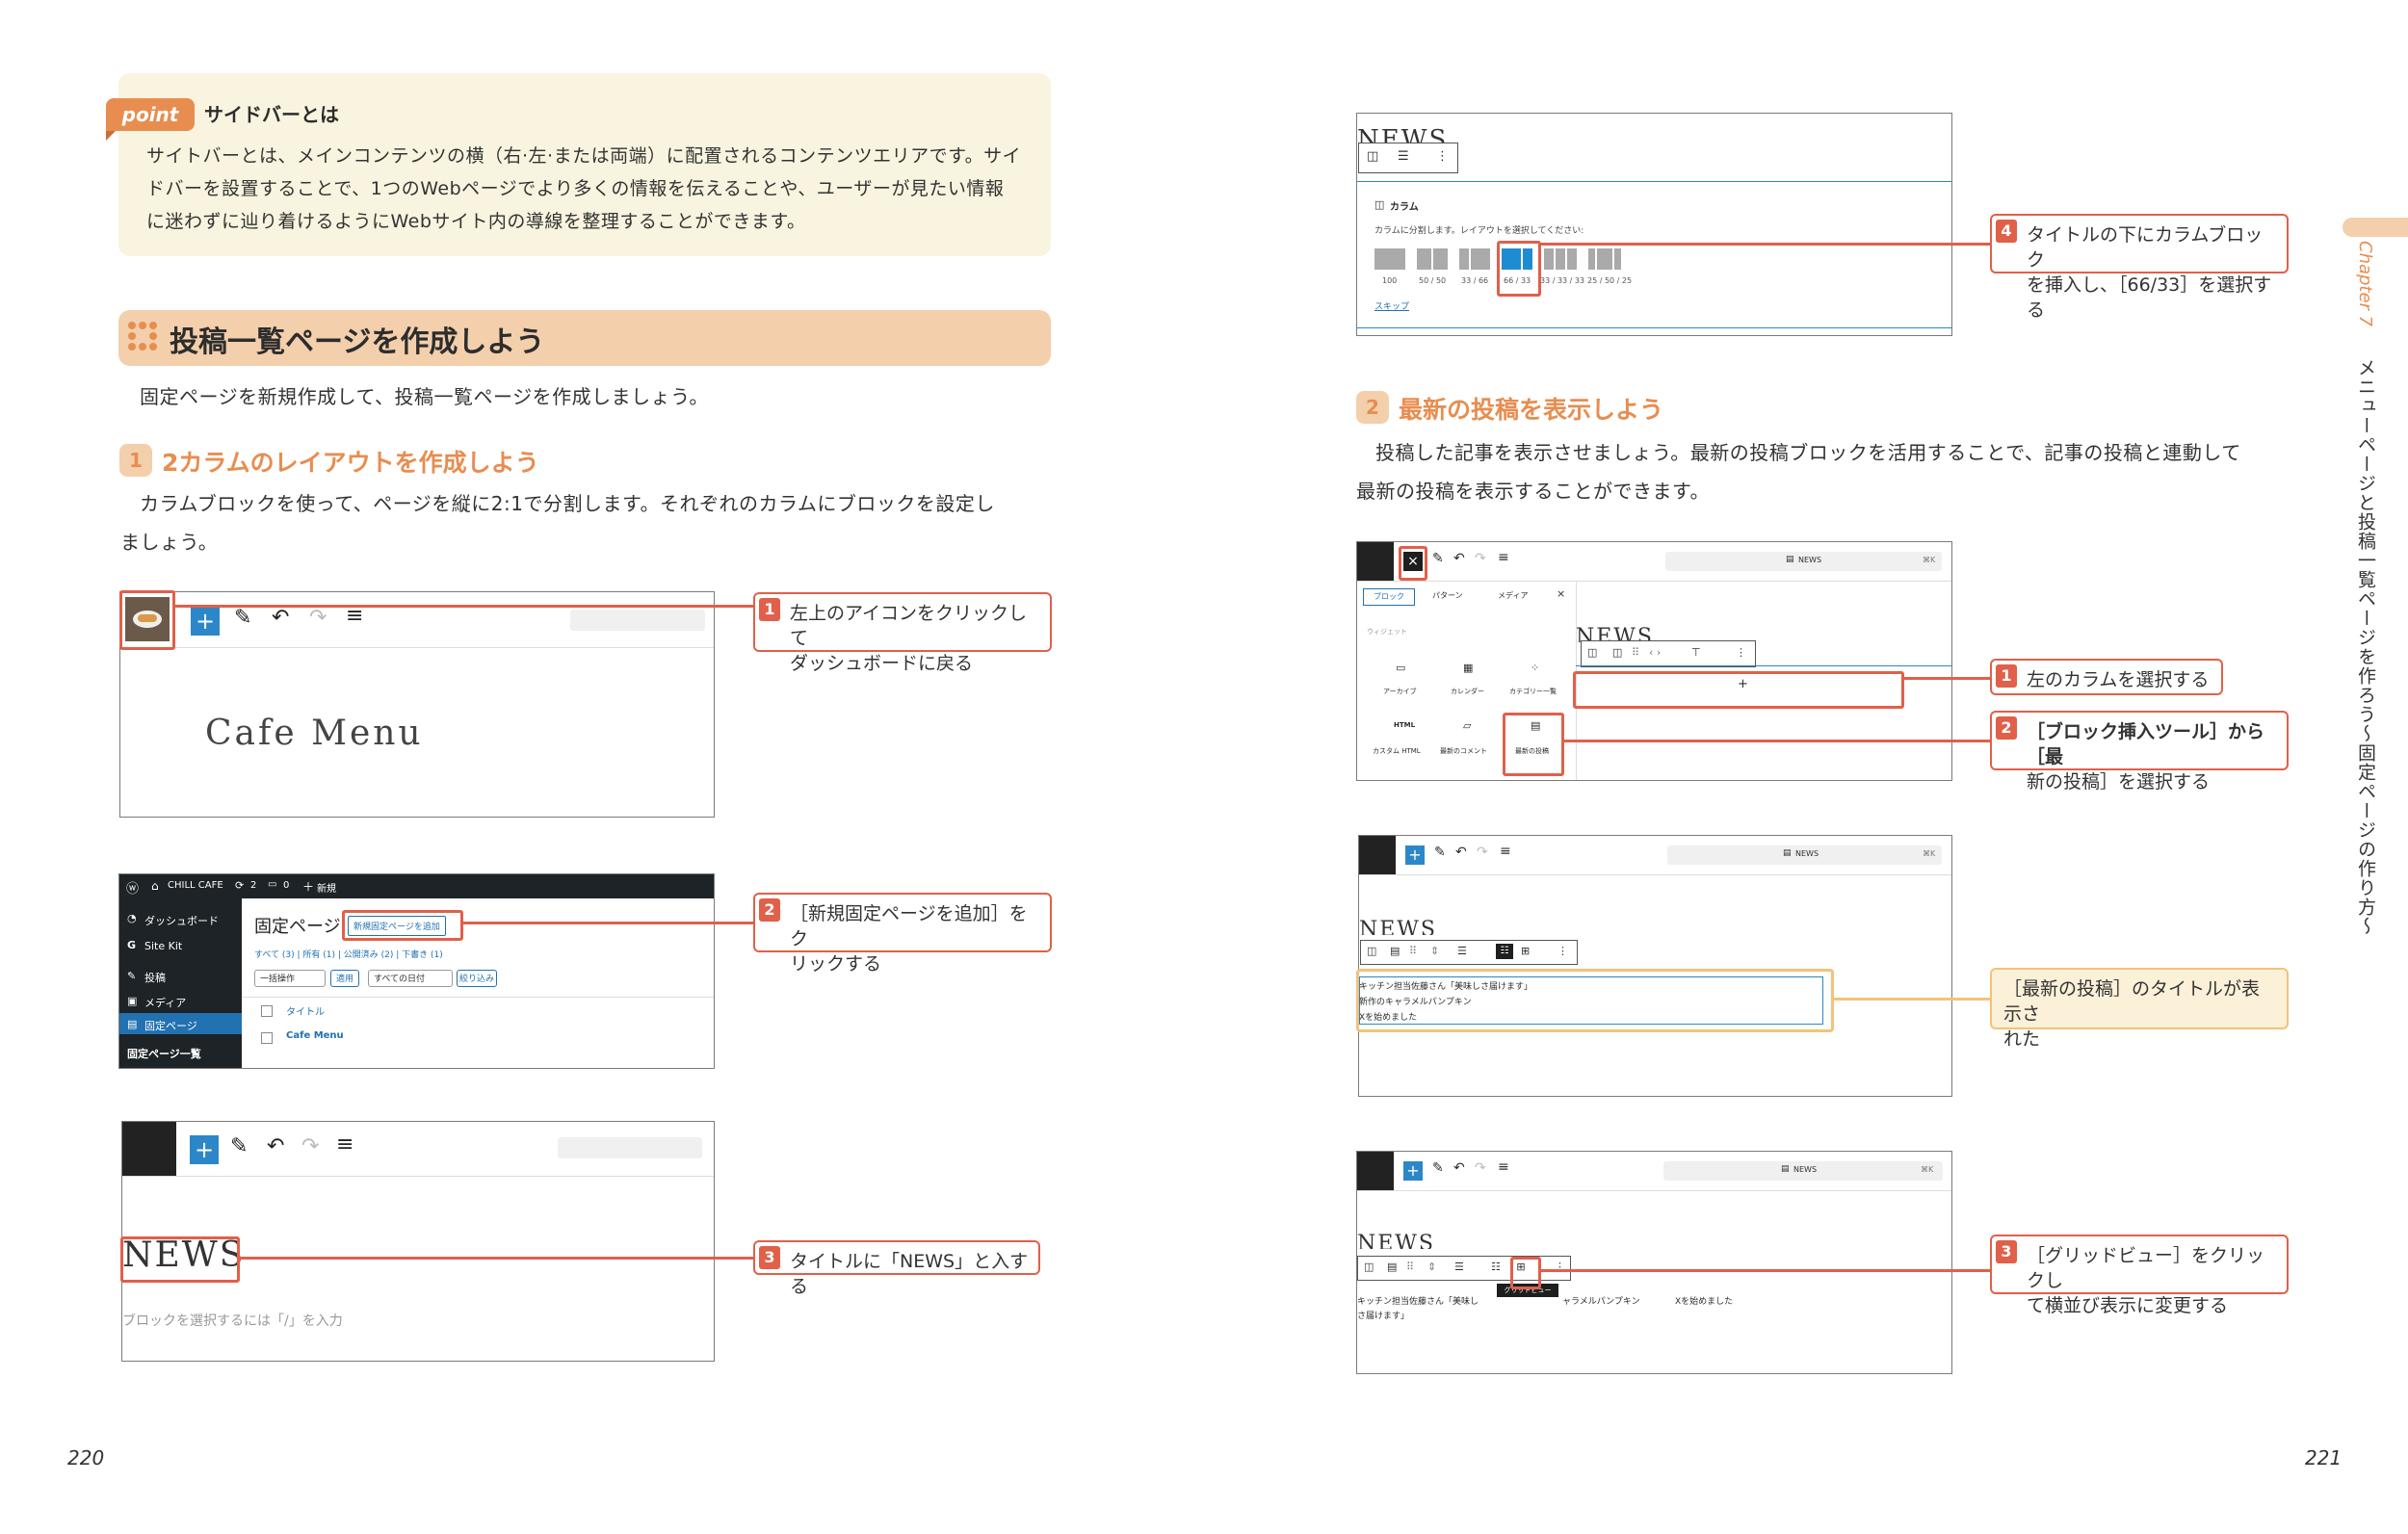 This screenshot has width=2408, height=1534. I want to click on block-custom-html: カスタム HTML, so click(1397, 751).